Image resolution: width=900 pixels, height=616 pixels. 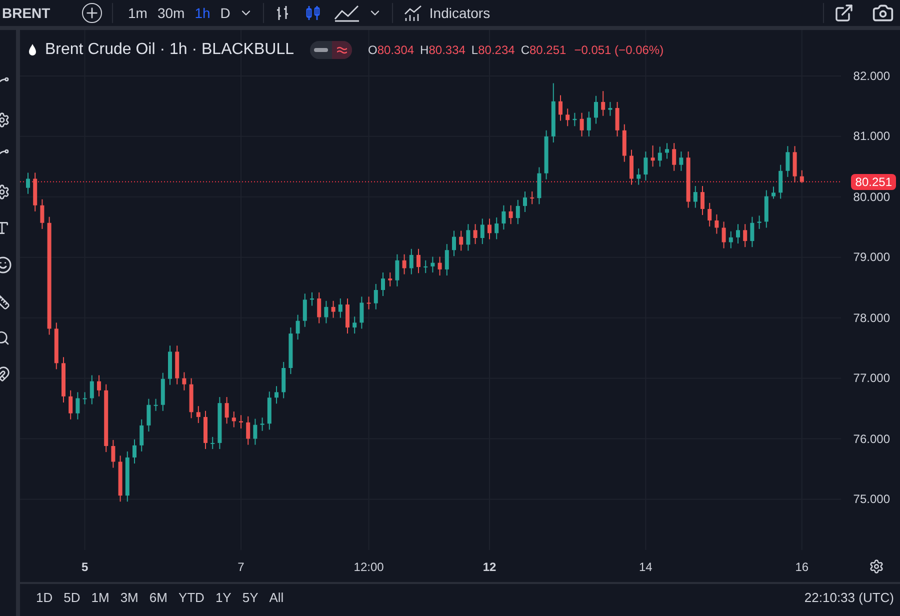 I want to click on range-button: YTD, so click(x=191, y=598).